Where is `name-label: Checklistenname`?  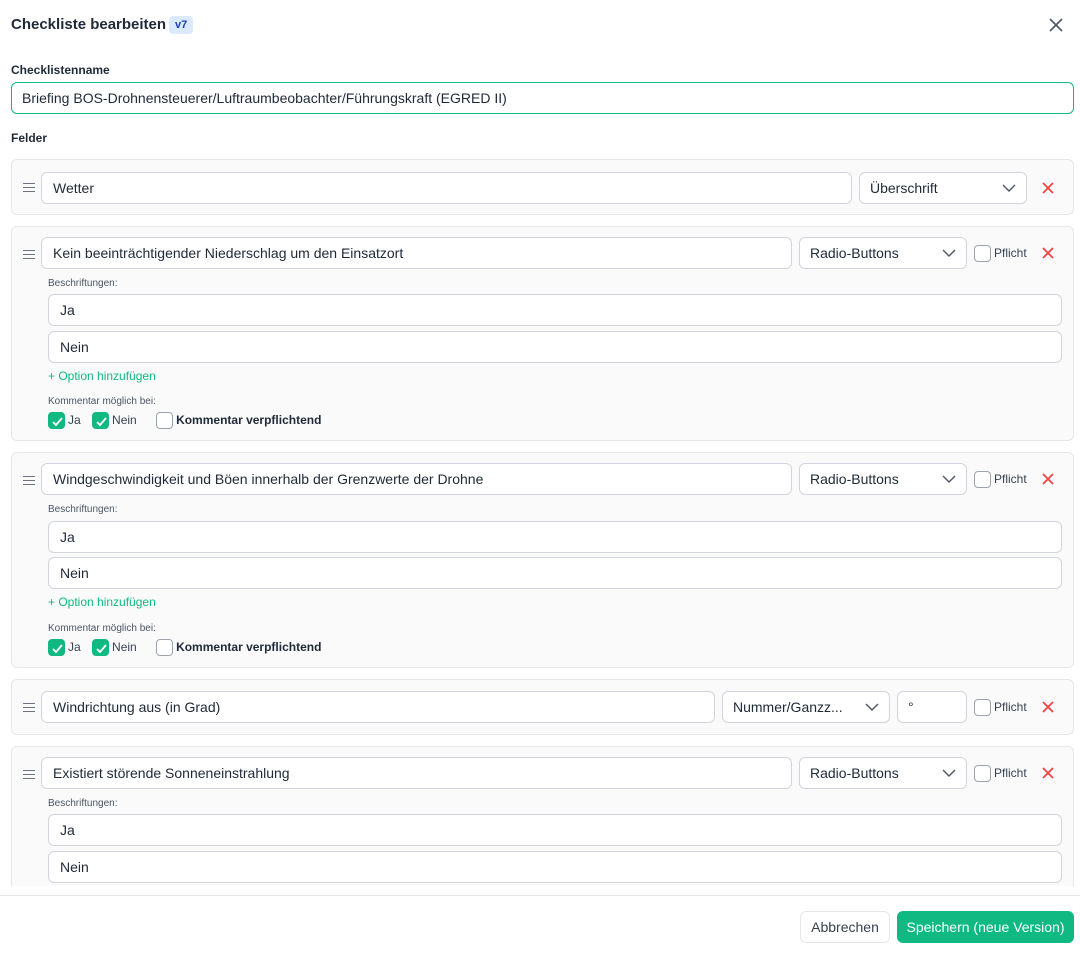 name-label: Checklistenname is located at coordinates (60, 70).